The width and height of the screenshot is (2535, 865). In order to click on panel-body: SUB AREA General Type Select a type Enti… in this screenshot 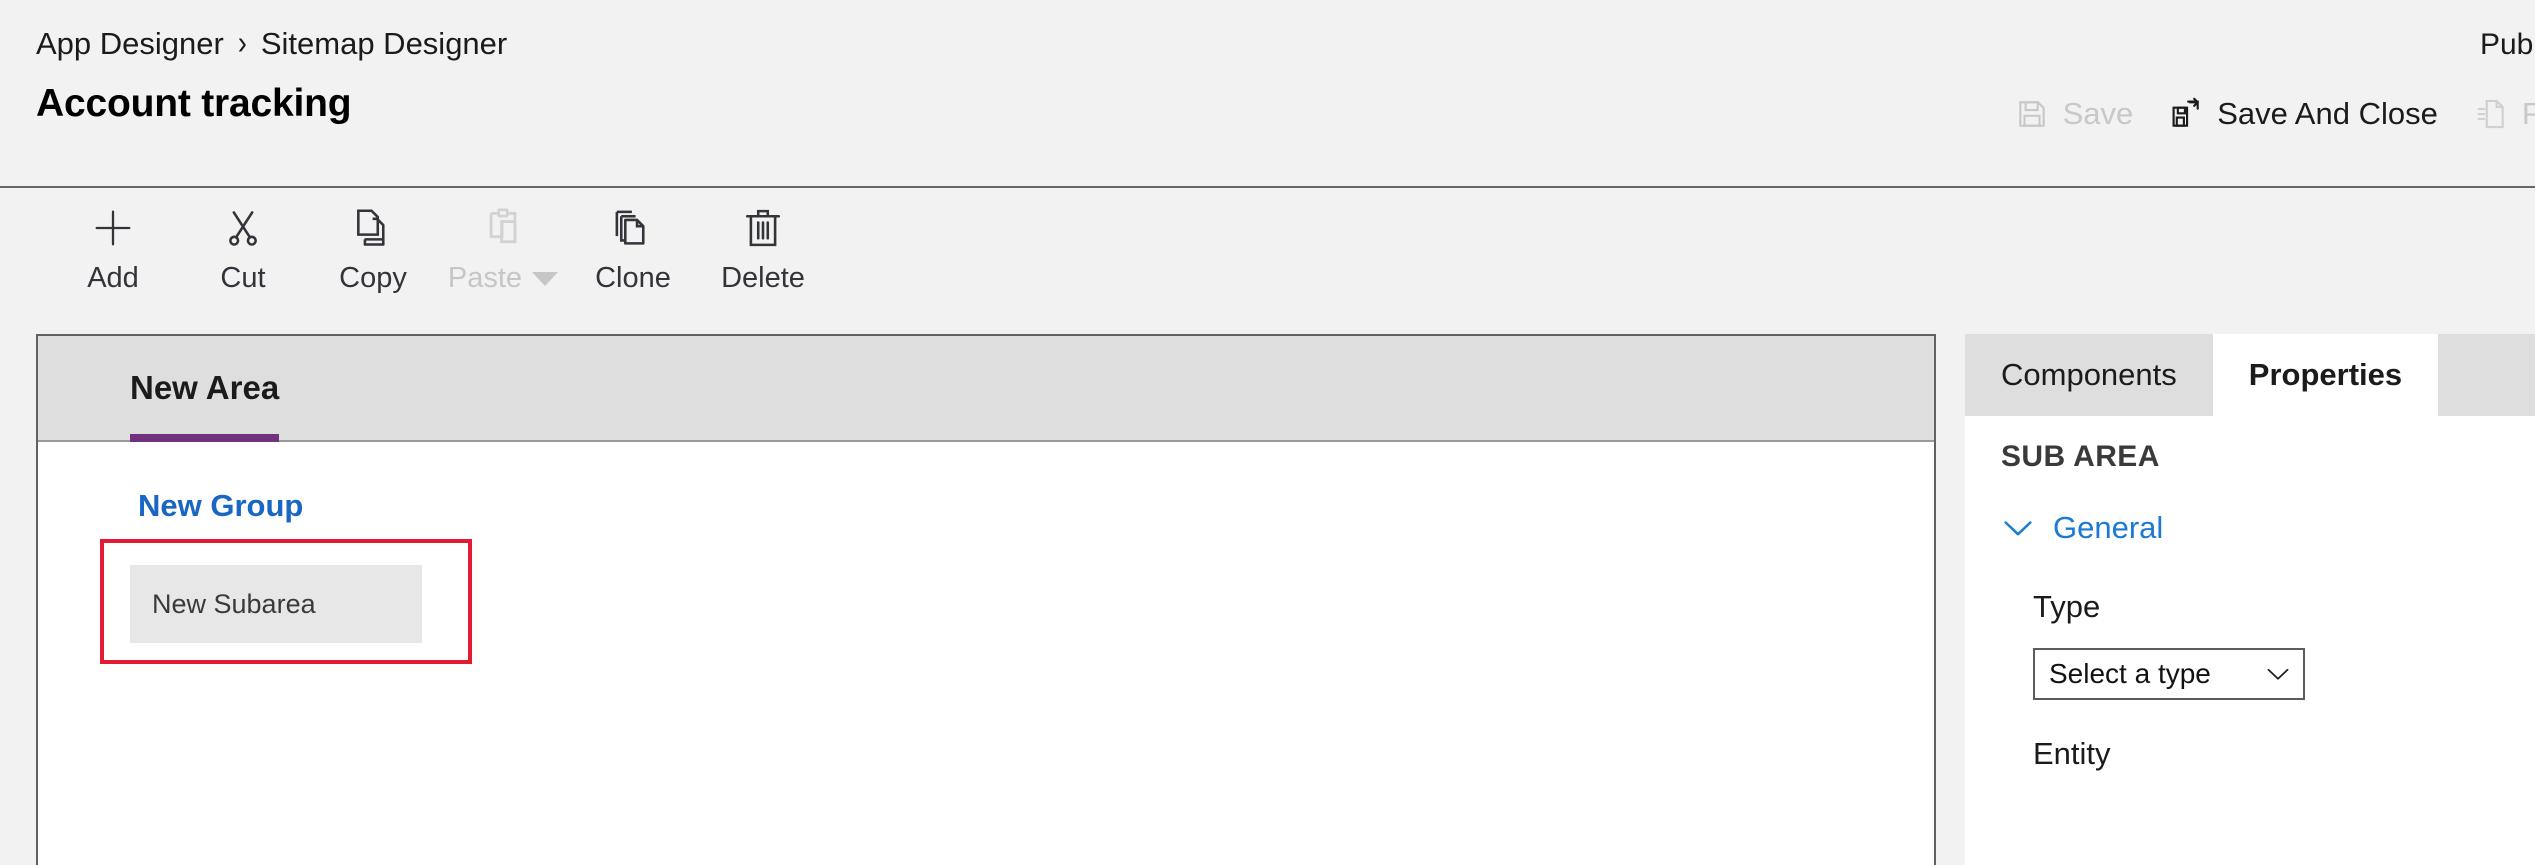, I will do `click(2250, 639)`.